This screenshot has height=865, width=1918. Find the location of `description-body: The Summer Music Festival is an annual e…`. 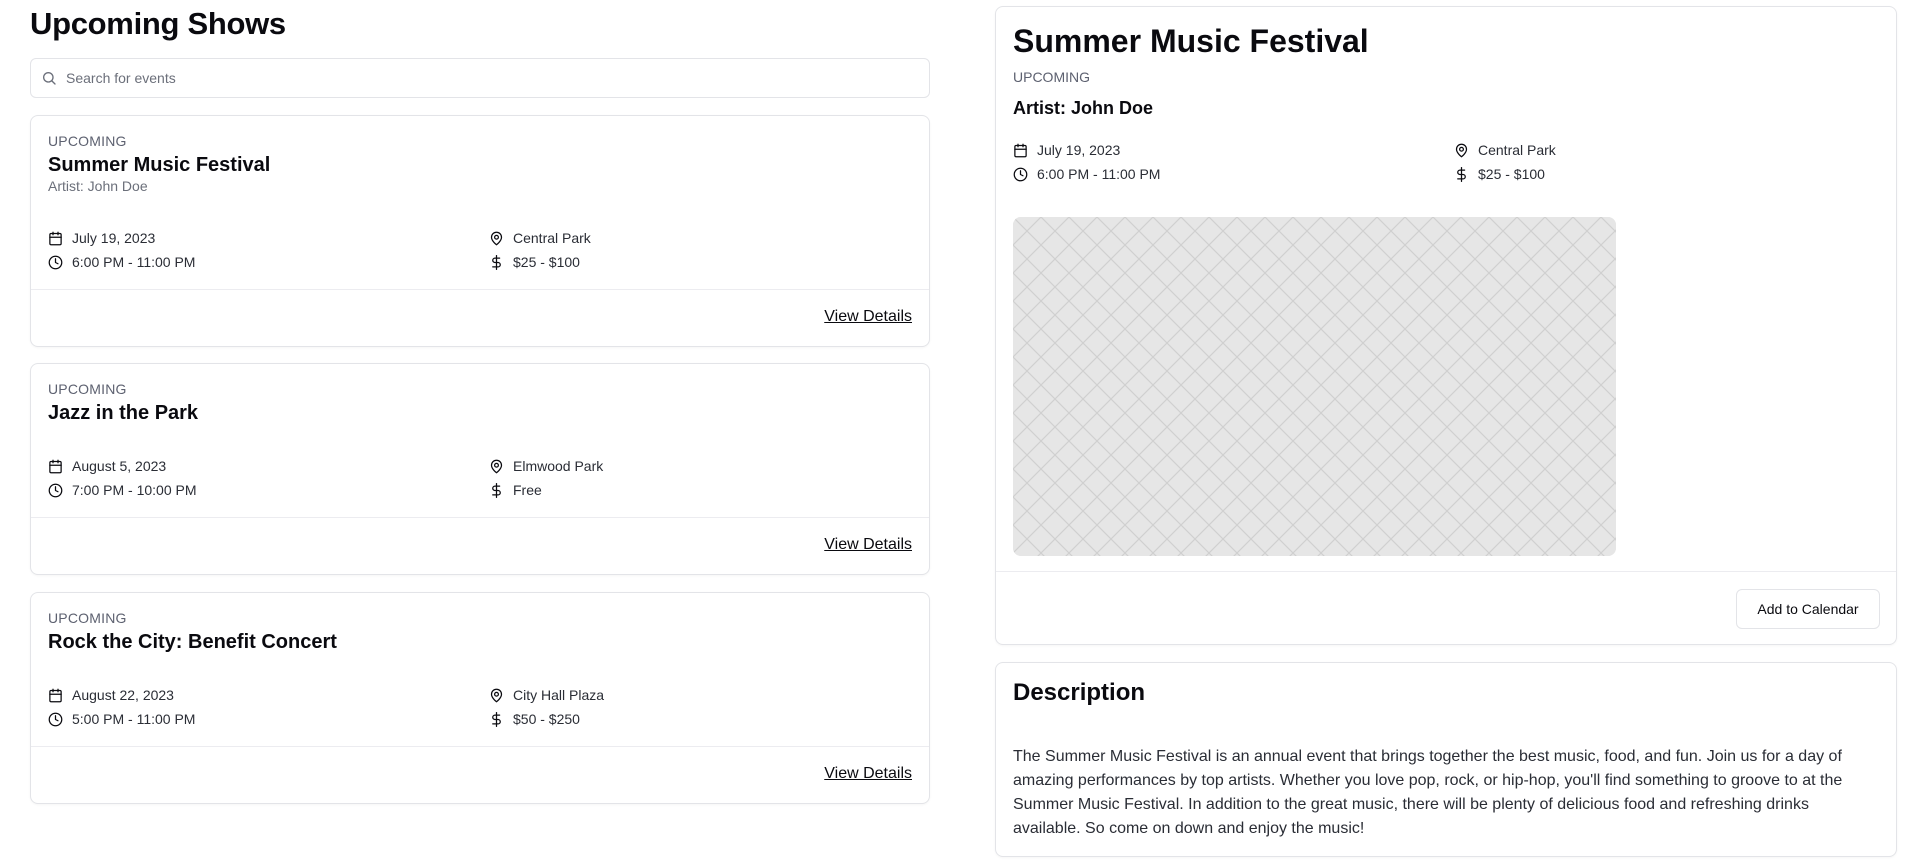

description-body: The Summer Music Festival is an annual e… is located at coordinates (1428, 792).